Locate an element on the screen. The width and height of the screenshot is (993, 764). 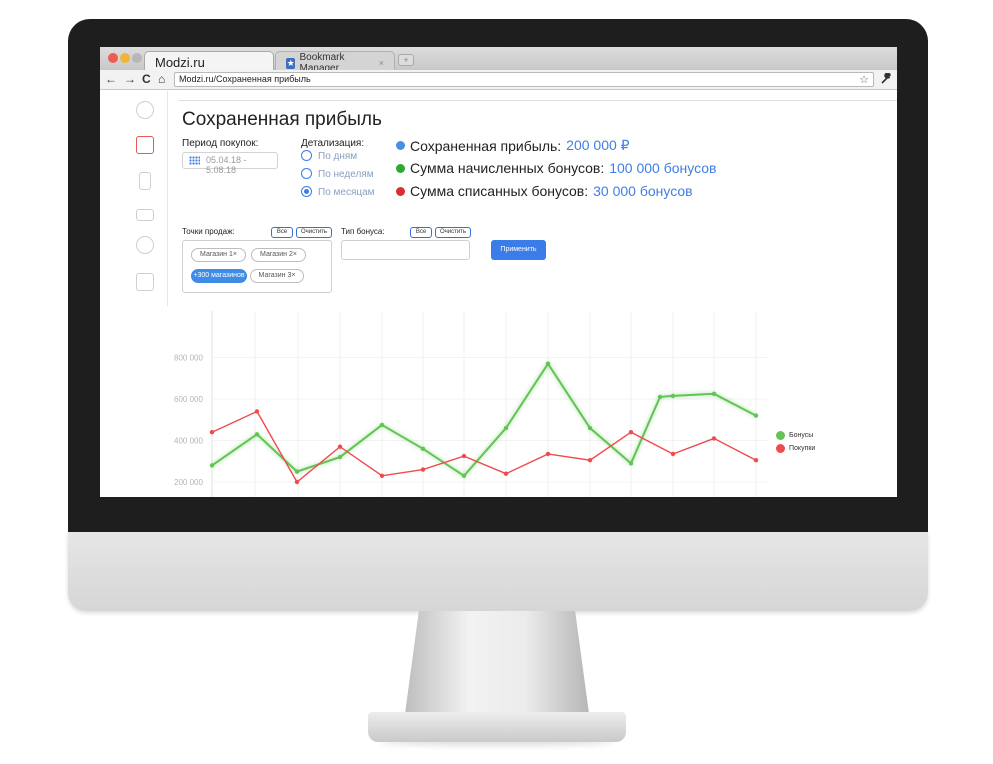
stat-written-off-bonuses: Сумма списанных бонусов: 30 000 бонусов is located at coordinates (544, 191).